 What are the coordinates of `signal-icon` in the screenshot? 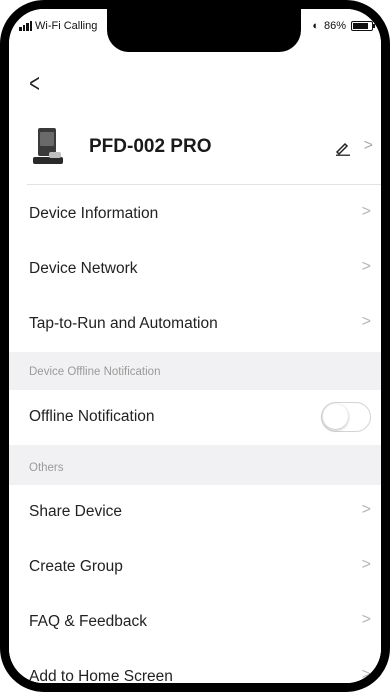 It's located at (25, 26).